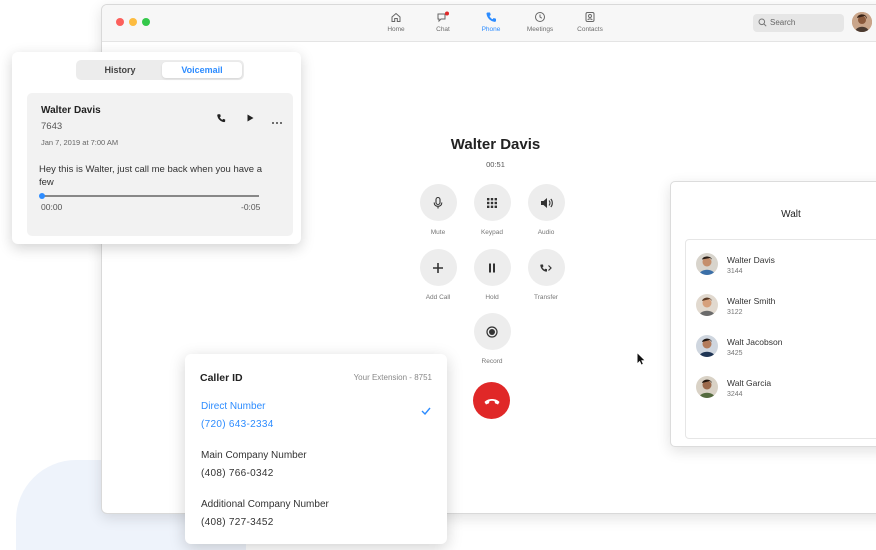 The height and width of the screenshot is (550, 876). Describe the element at coordinates (396, 29) in the screenshot. I see `nav-home-label: Home` at that location.